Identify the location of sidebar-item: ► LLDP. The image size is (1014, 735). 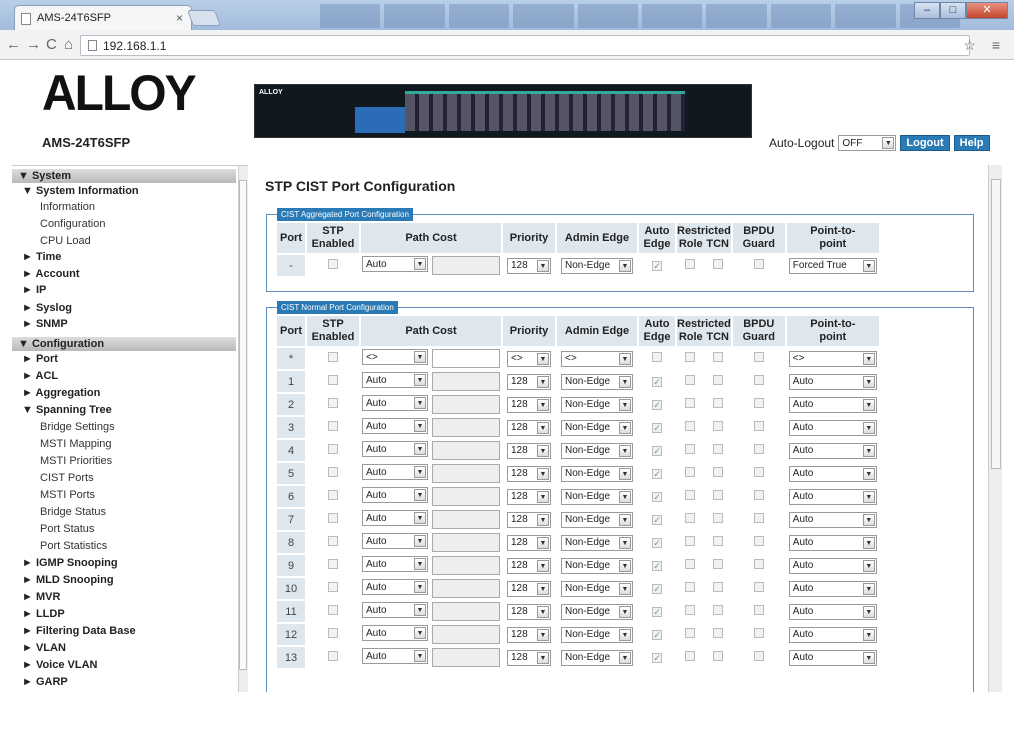
(43, 614).